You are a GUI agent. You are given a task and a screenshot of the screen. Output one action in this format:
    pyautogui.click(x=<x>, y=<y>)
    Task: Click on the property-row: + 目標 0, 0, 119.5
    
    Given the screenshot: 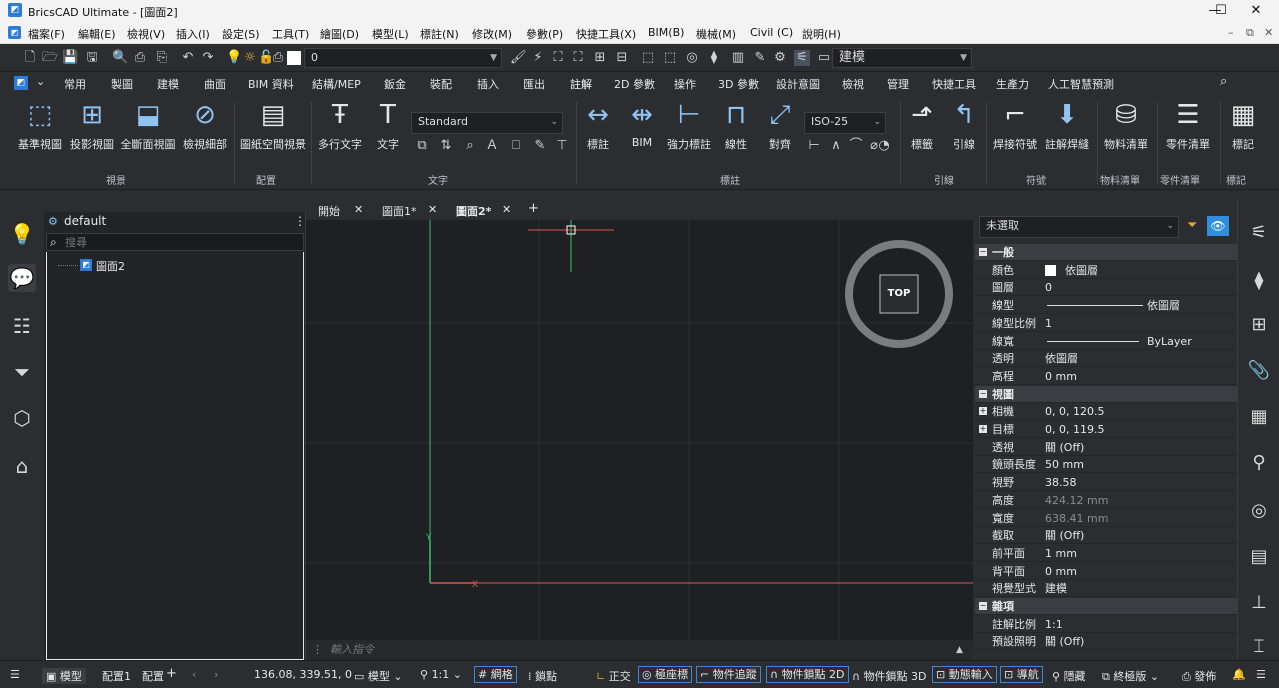 What is the action you would take?
    pyautogui.click(x=1106, y=429)
    